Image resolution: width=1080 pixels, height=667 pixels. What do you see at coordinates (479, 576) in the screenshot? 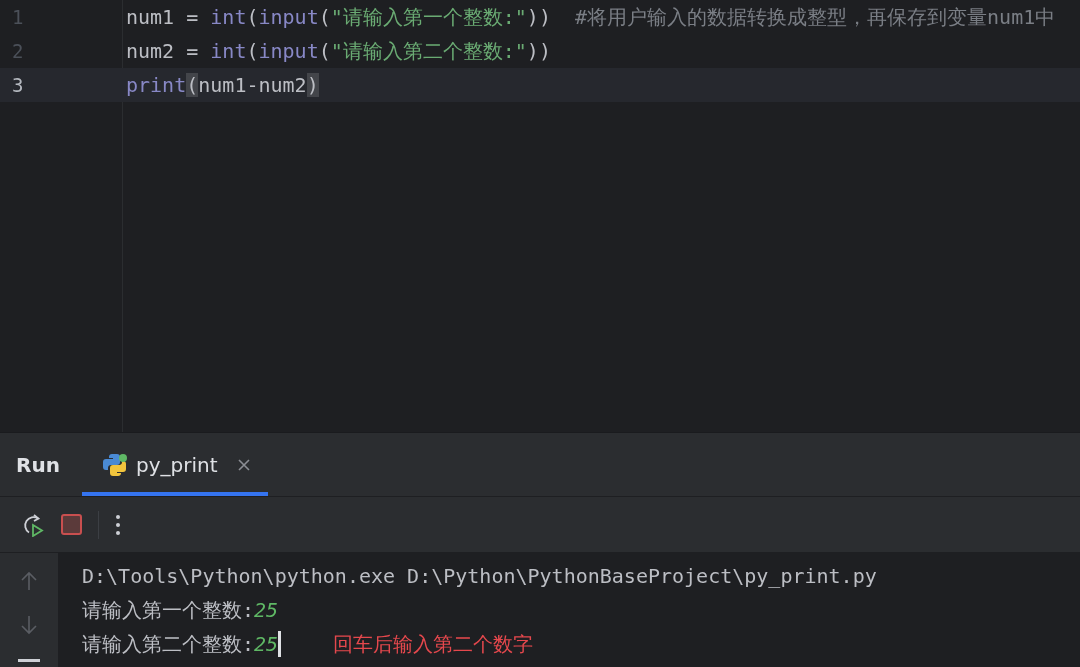
I see `console-command: D:\Tools\Python\python.exe D:\Python\PythonBaseProject\py_print.py` at bounding box center [479, 576].